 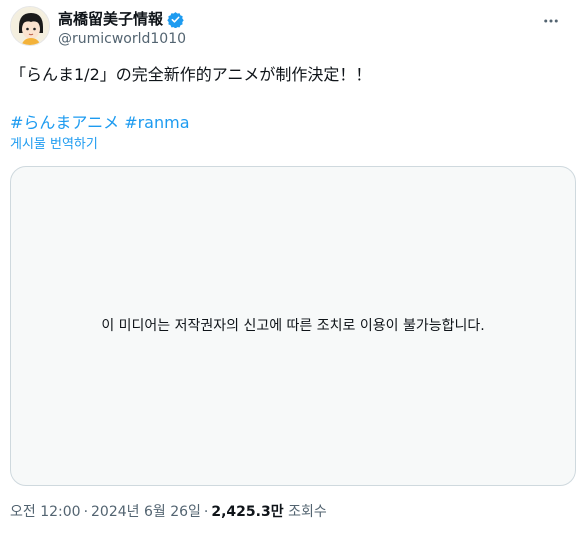 What do you see at coordinates (122, 39) in the screenshot?
I see `user-handle: @rumicworld1010` at bounding box center [122, 39].